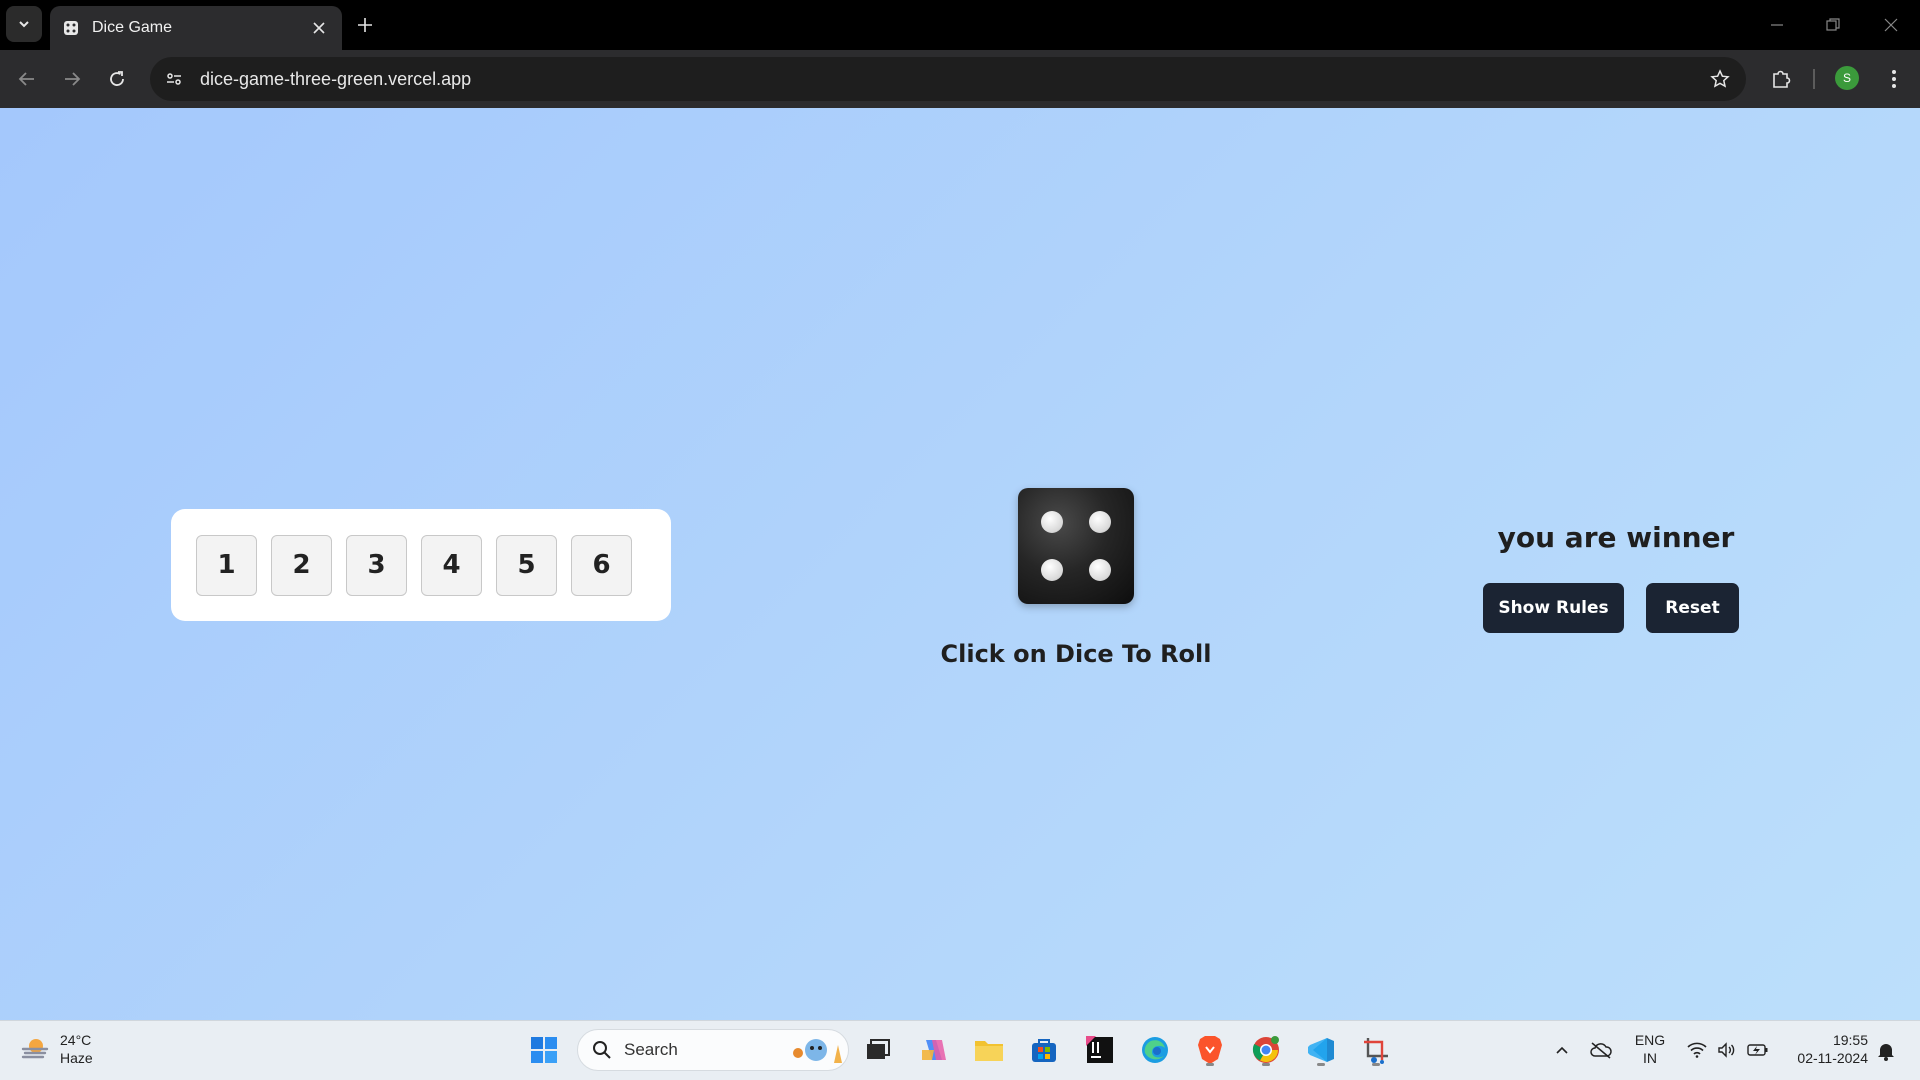 Image resolution: width=1920 pixels, height=1080 pixels. What do you see at coordinates (1823, 1049) in the screenshot?
I see `system-clock: 19:55 02-11-2024` at bounding box center [1823, 1049].